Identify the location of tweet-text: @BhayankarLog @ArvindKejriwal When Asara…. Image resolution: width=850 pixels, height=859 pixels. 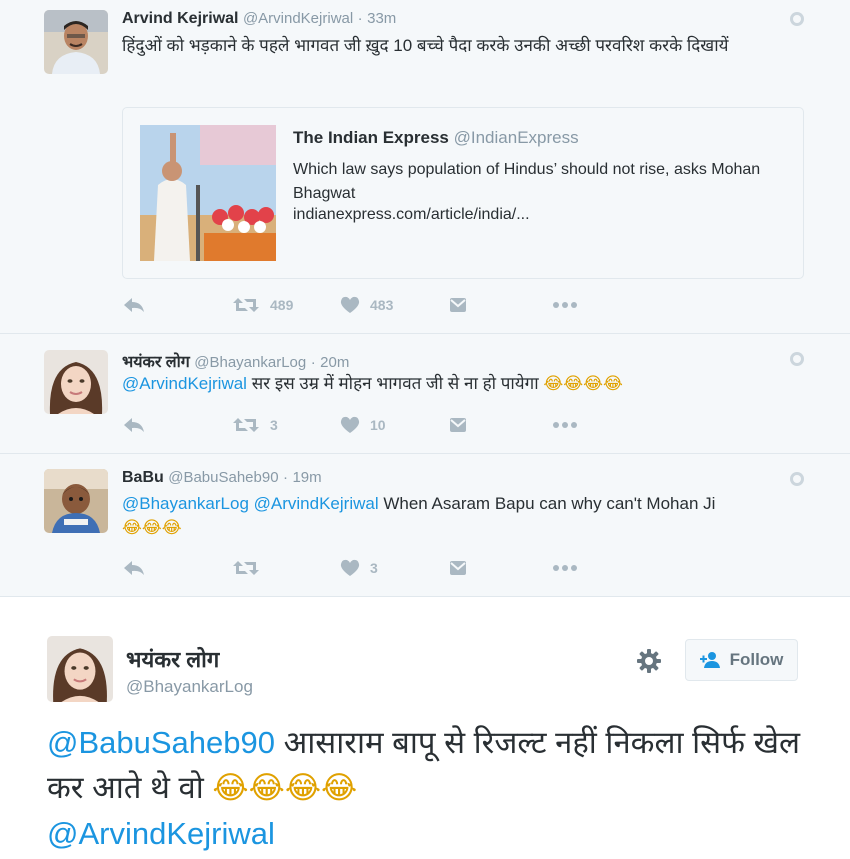
(467, 516).